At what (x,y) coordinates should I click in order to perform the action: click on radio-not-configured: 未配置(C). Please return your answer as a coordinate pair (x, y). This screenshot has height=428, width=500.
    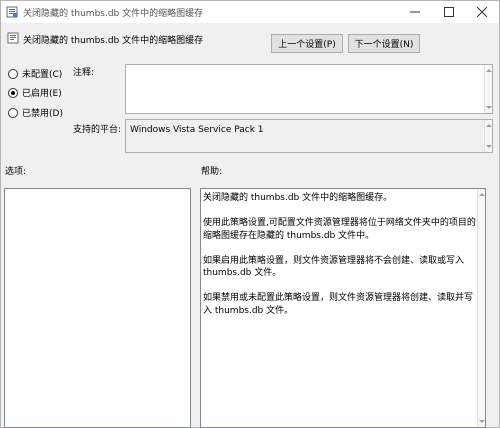
    Looking at the image, I should click on (35, 73).